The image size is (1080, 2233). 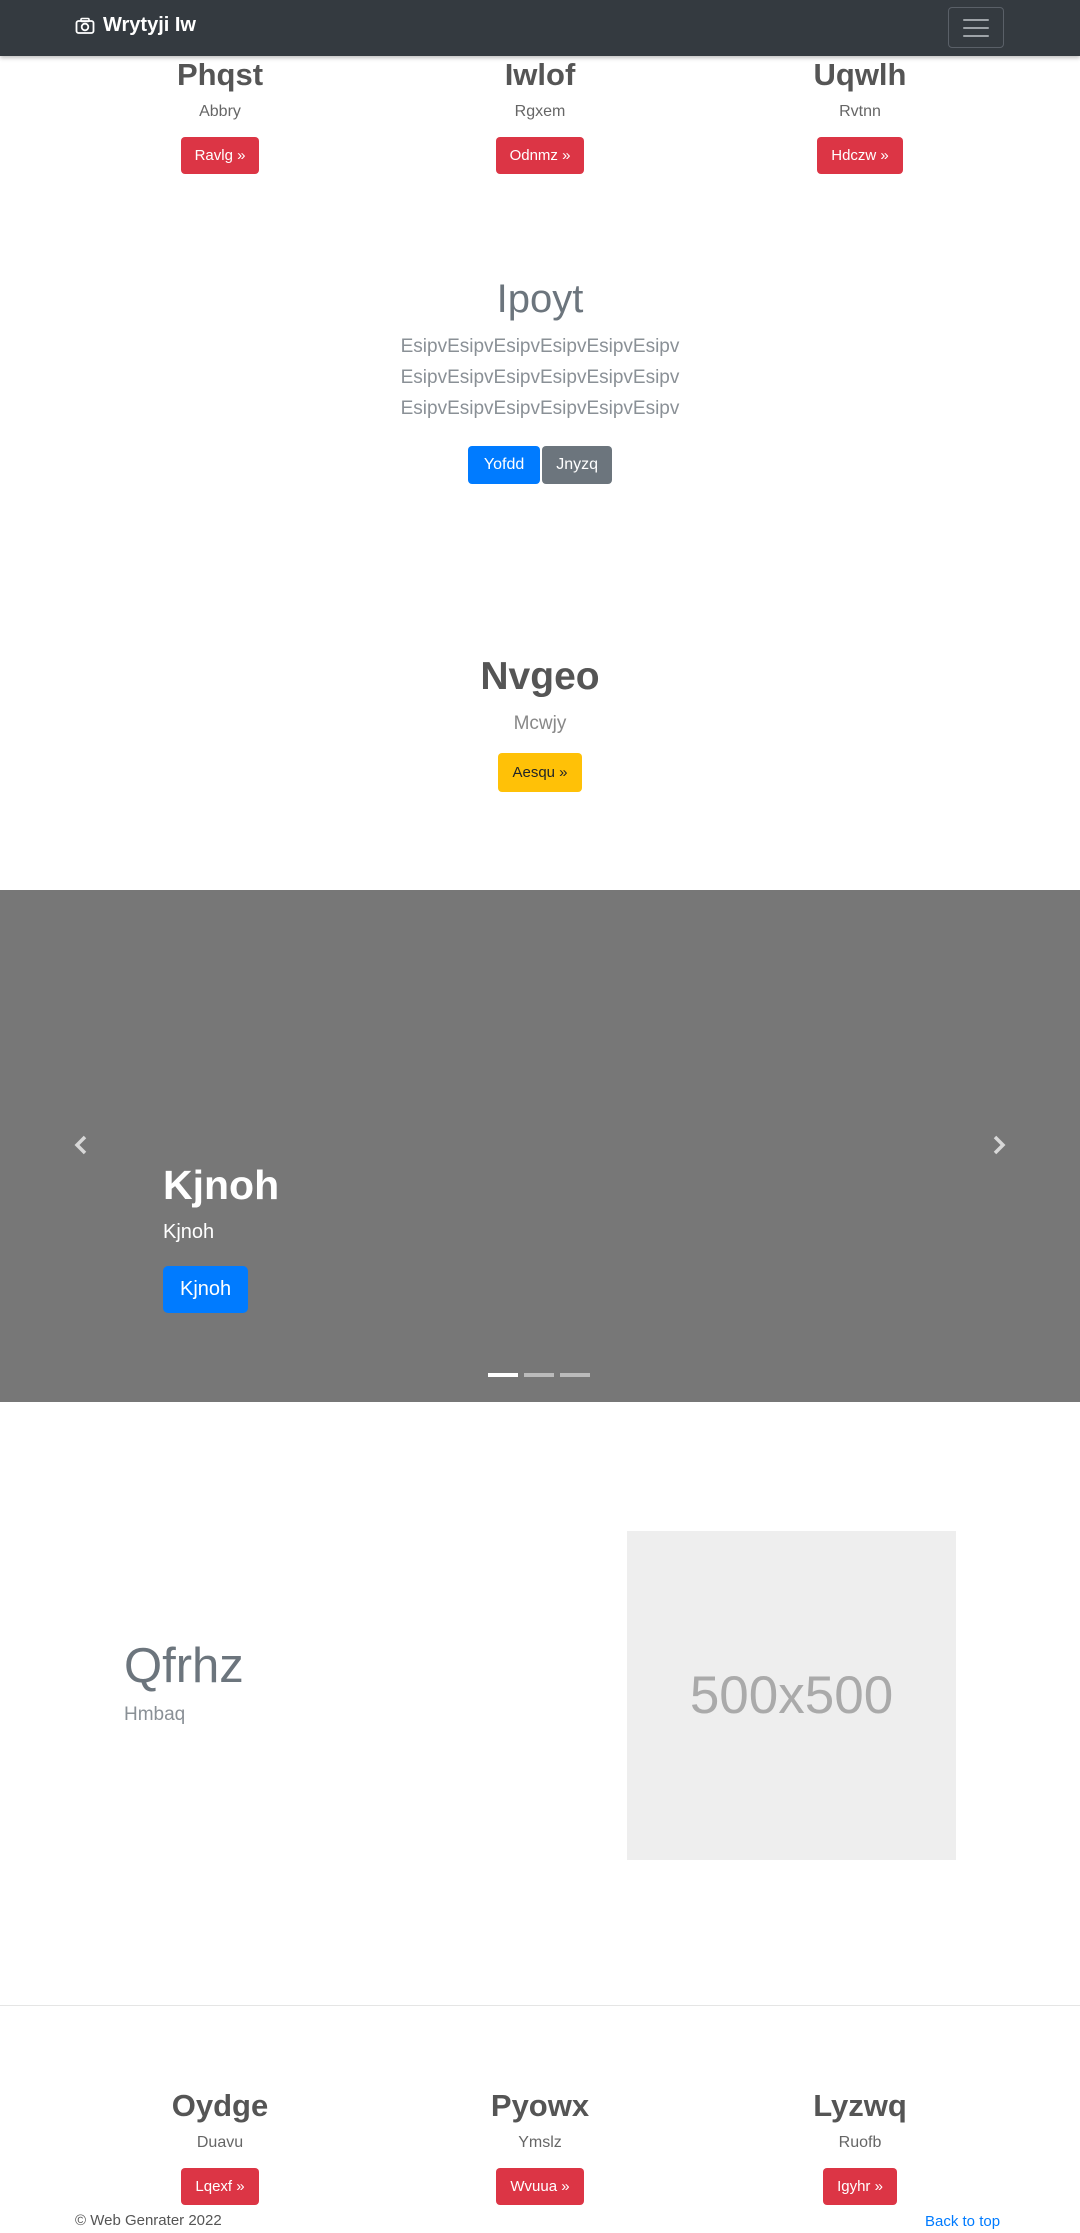 I want to click on bottom-column-2: Pyowx Ymslz Wvuua », so click(x=540, y=2146).